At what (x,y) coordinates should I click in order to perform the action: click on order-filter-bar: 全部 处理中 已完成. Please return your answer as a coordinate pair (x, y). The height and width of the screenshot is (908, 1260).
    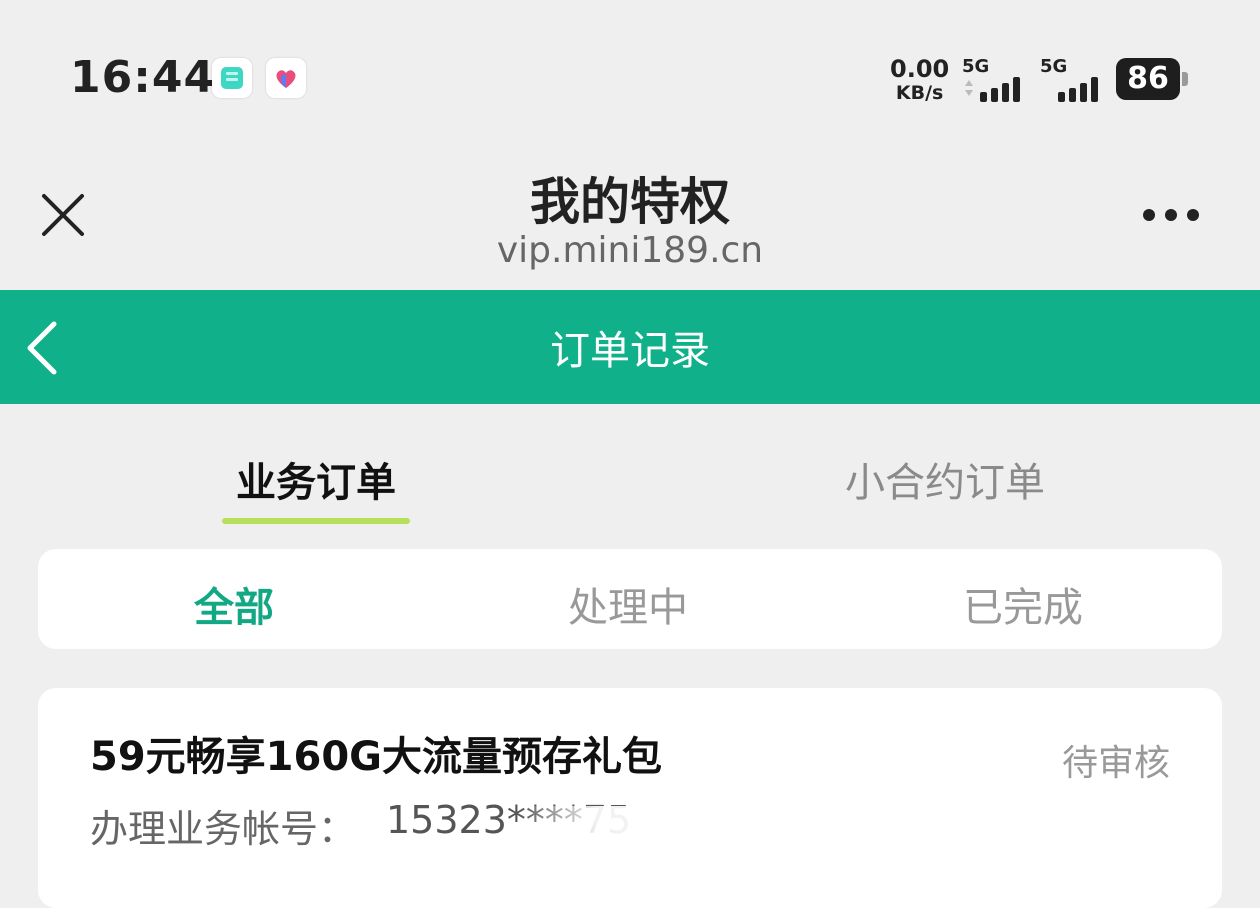
    Looking at the image, I should click on (630, 599).